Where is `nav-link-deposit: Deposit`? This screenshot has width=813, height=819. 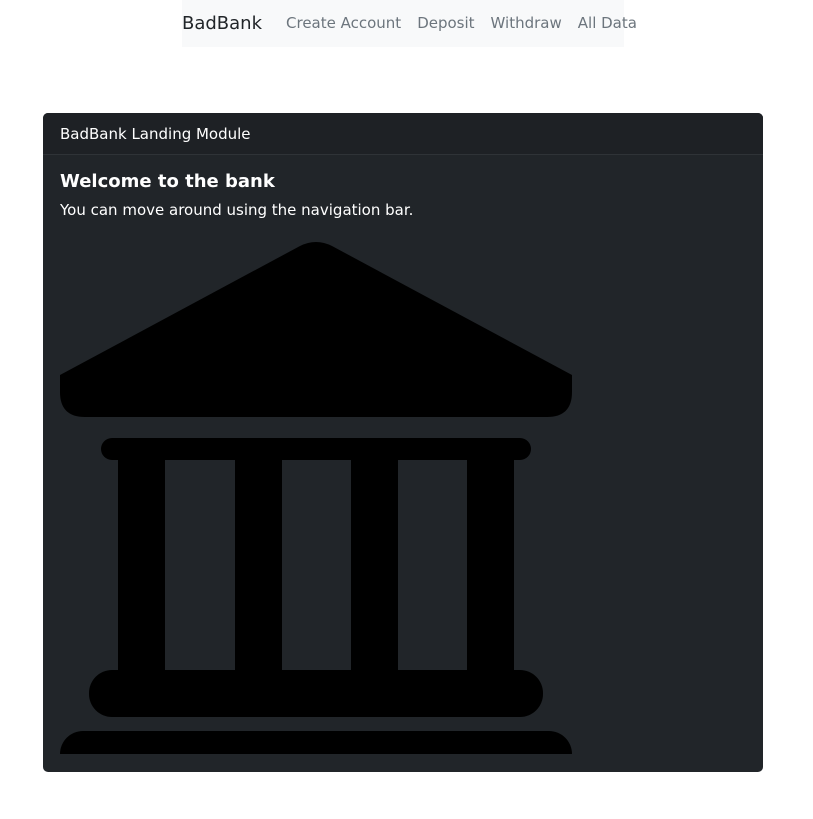
nav-link-deposit: Deposit is located at coordinates (445, 23).